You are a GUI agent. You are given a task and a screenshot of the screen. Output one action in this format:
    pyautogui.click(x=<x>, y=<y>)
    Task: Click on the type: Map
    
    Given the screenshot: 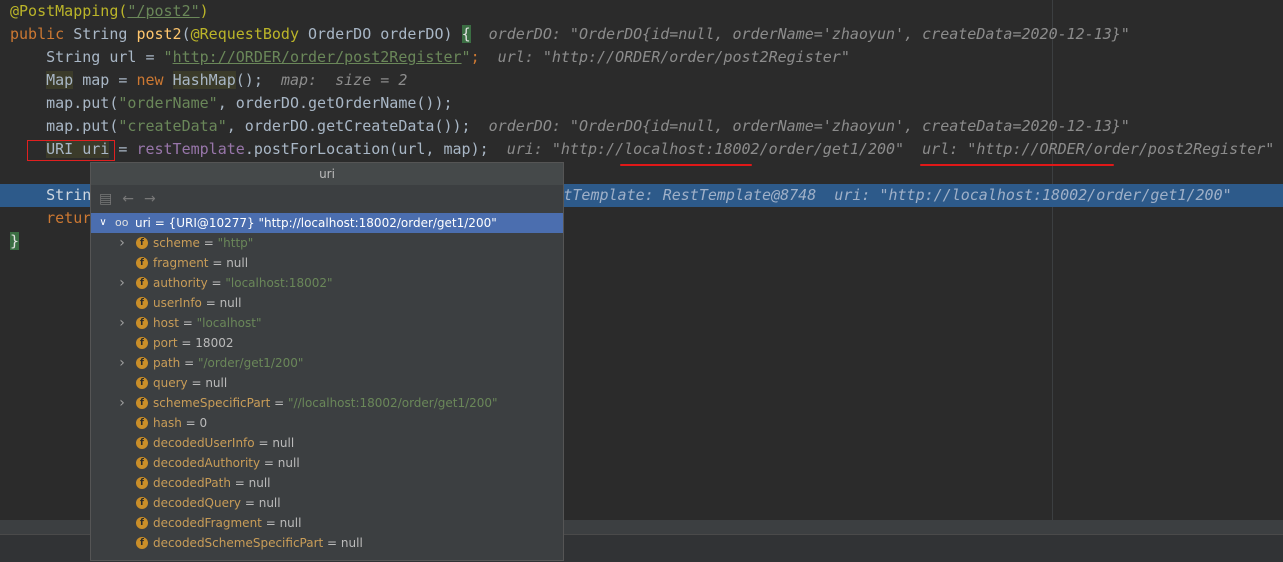 What is the action you would take?
    pyautogui.click(x=60, y=80)
    